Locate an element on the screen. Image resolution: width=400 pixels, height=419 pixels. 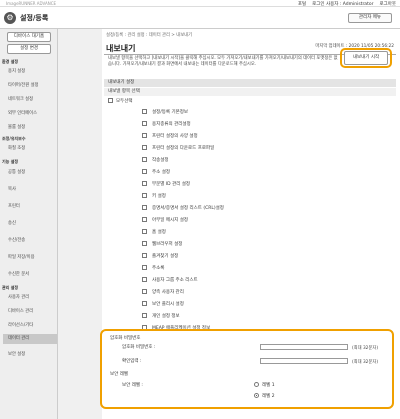
sidebar-item-image-quality: 화질 조정 is located at coordinates (16, 148).